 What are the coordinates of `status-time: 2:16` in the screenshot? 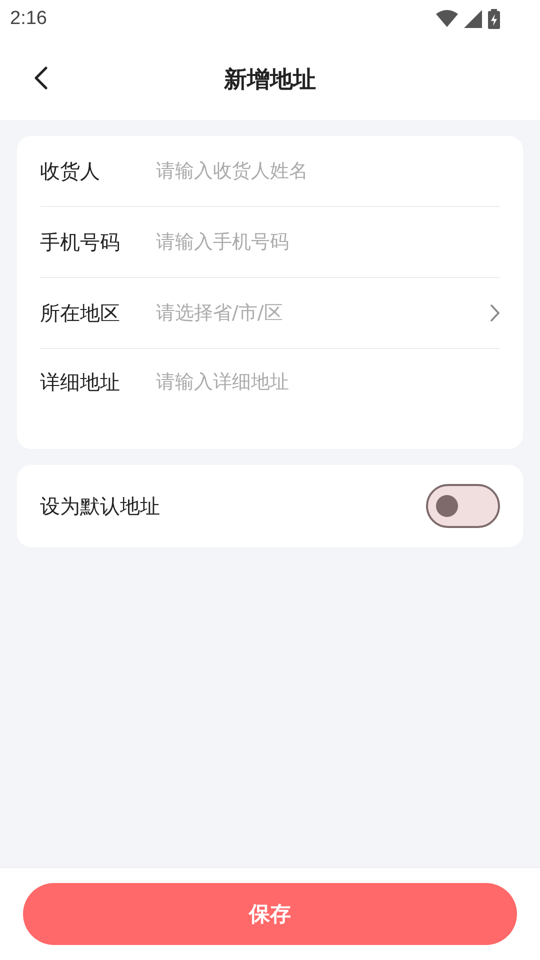 It's located at (28, 19).